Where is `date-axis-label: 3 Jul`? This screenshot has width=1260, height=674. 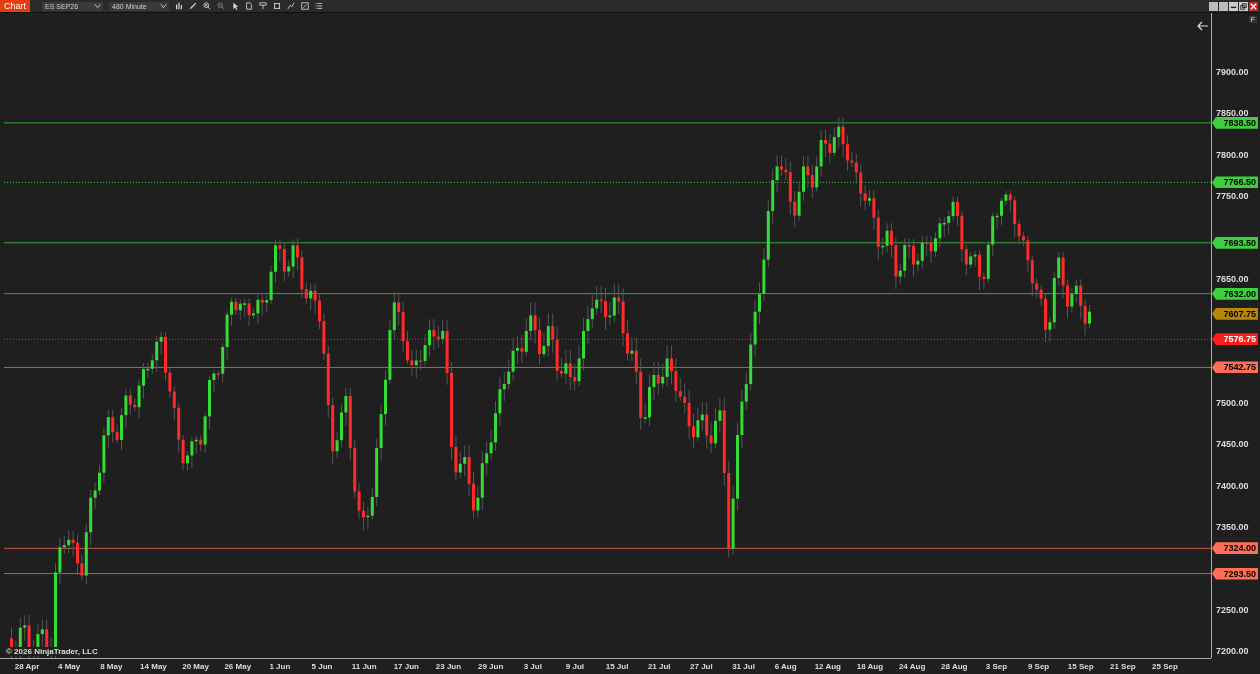
date-axis-label: 3 Jul is located at coordinates (532, 666).